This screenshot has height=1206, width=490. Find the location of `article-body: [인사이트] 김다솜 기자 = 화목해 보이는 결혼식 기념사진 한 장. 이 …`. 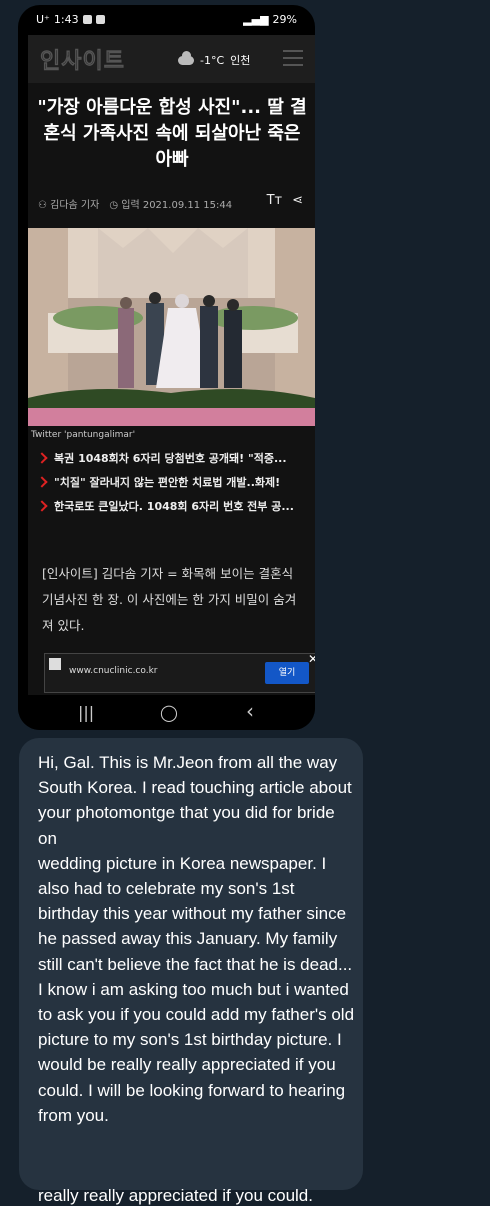

article-body: [인사이트] 김다솜 기자 = 화목해 보이는 결혼식 기념사진 한 장. 이 … is located at coordinates (169, 599).